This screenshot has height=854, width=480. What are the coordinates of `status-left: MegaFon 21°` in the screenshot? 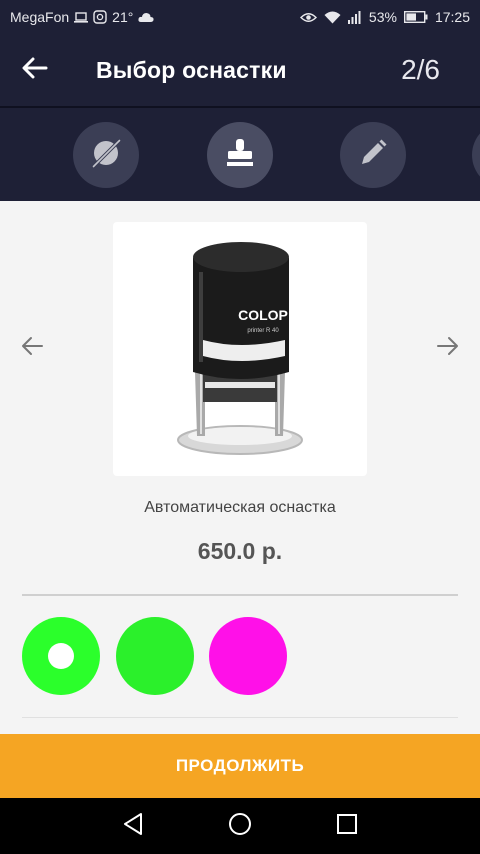 It's located at (82, 17).